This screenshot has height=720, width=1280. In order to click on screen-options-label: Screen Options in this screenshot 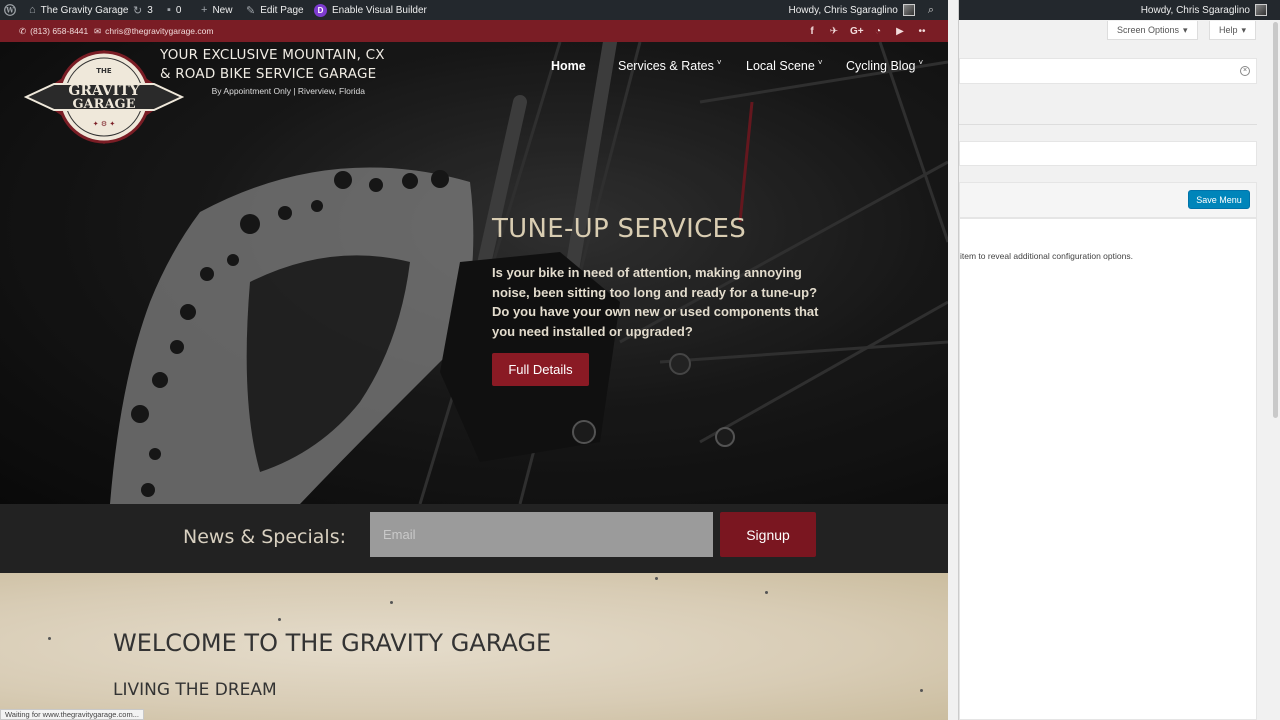, I will do `click(1148, 30)`.